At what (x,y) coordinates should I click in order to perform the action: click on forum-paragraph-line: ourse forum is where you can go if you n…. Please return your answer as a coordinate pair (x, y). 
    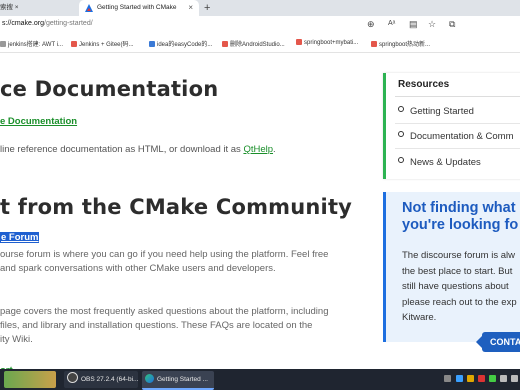
    Looking at the image, I should click on (164, 254).